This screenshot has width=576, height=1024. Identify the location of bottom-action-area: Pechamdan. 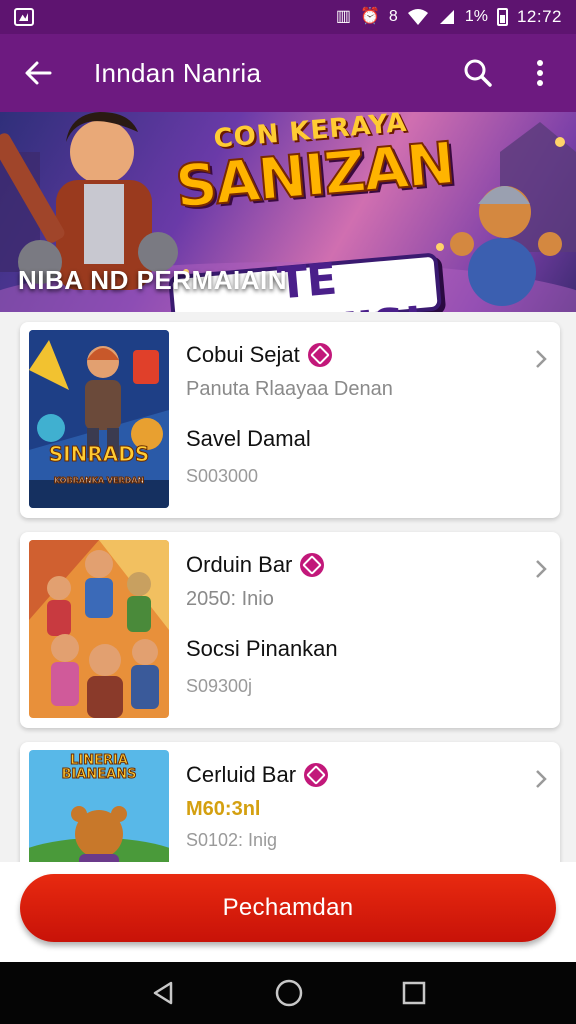
(288, 912).